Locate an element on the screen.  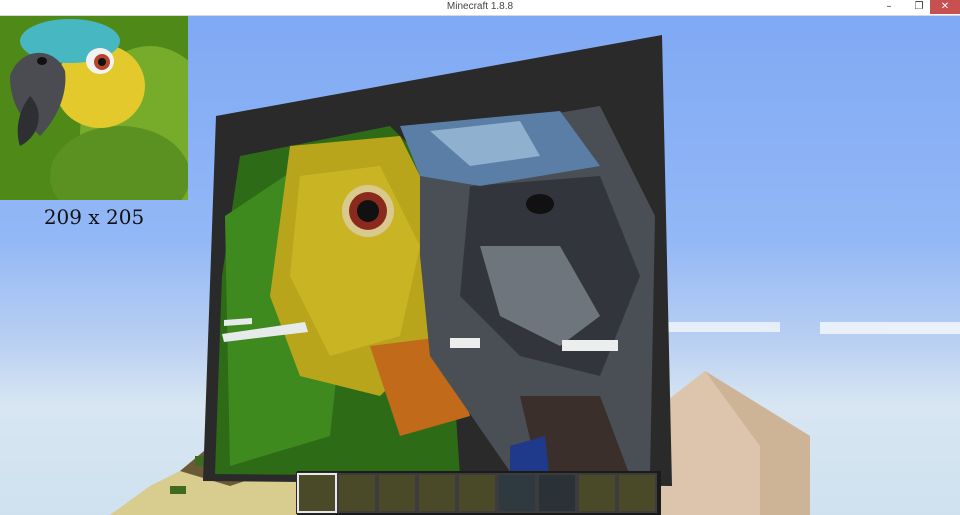
reference-image is located at coordinates (94, 108).